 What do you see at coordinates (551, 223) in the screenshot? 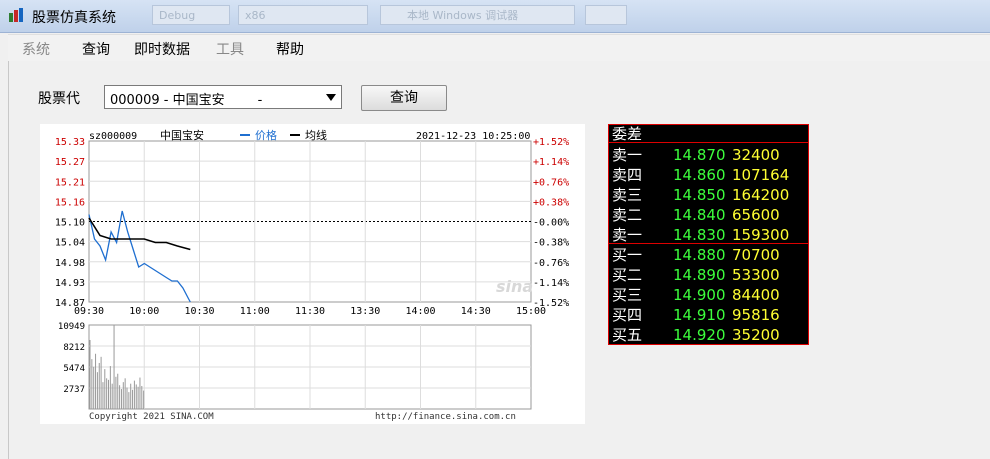
I see `pct-tick-label: -0.00%` at bounding box center [551, 223].